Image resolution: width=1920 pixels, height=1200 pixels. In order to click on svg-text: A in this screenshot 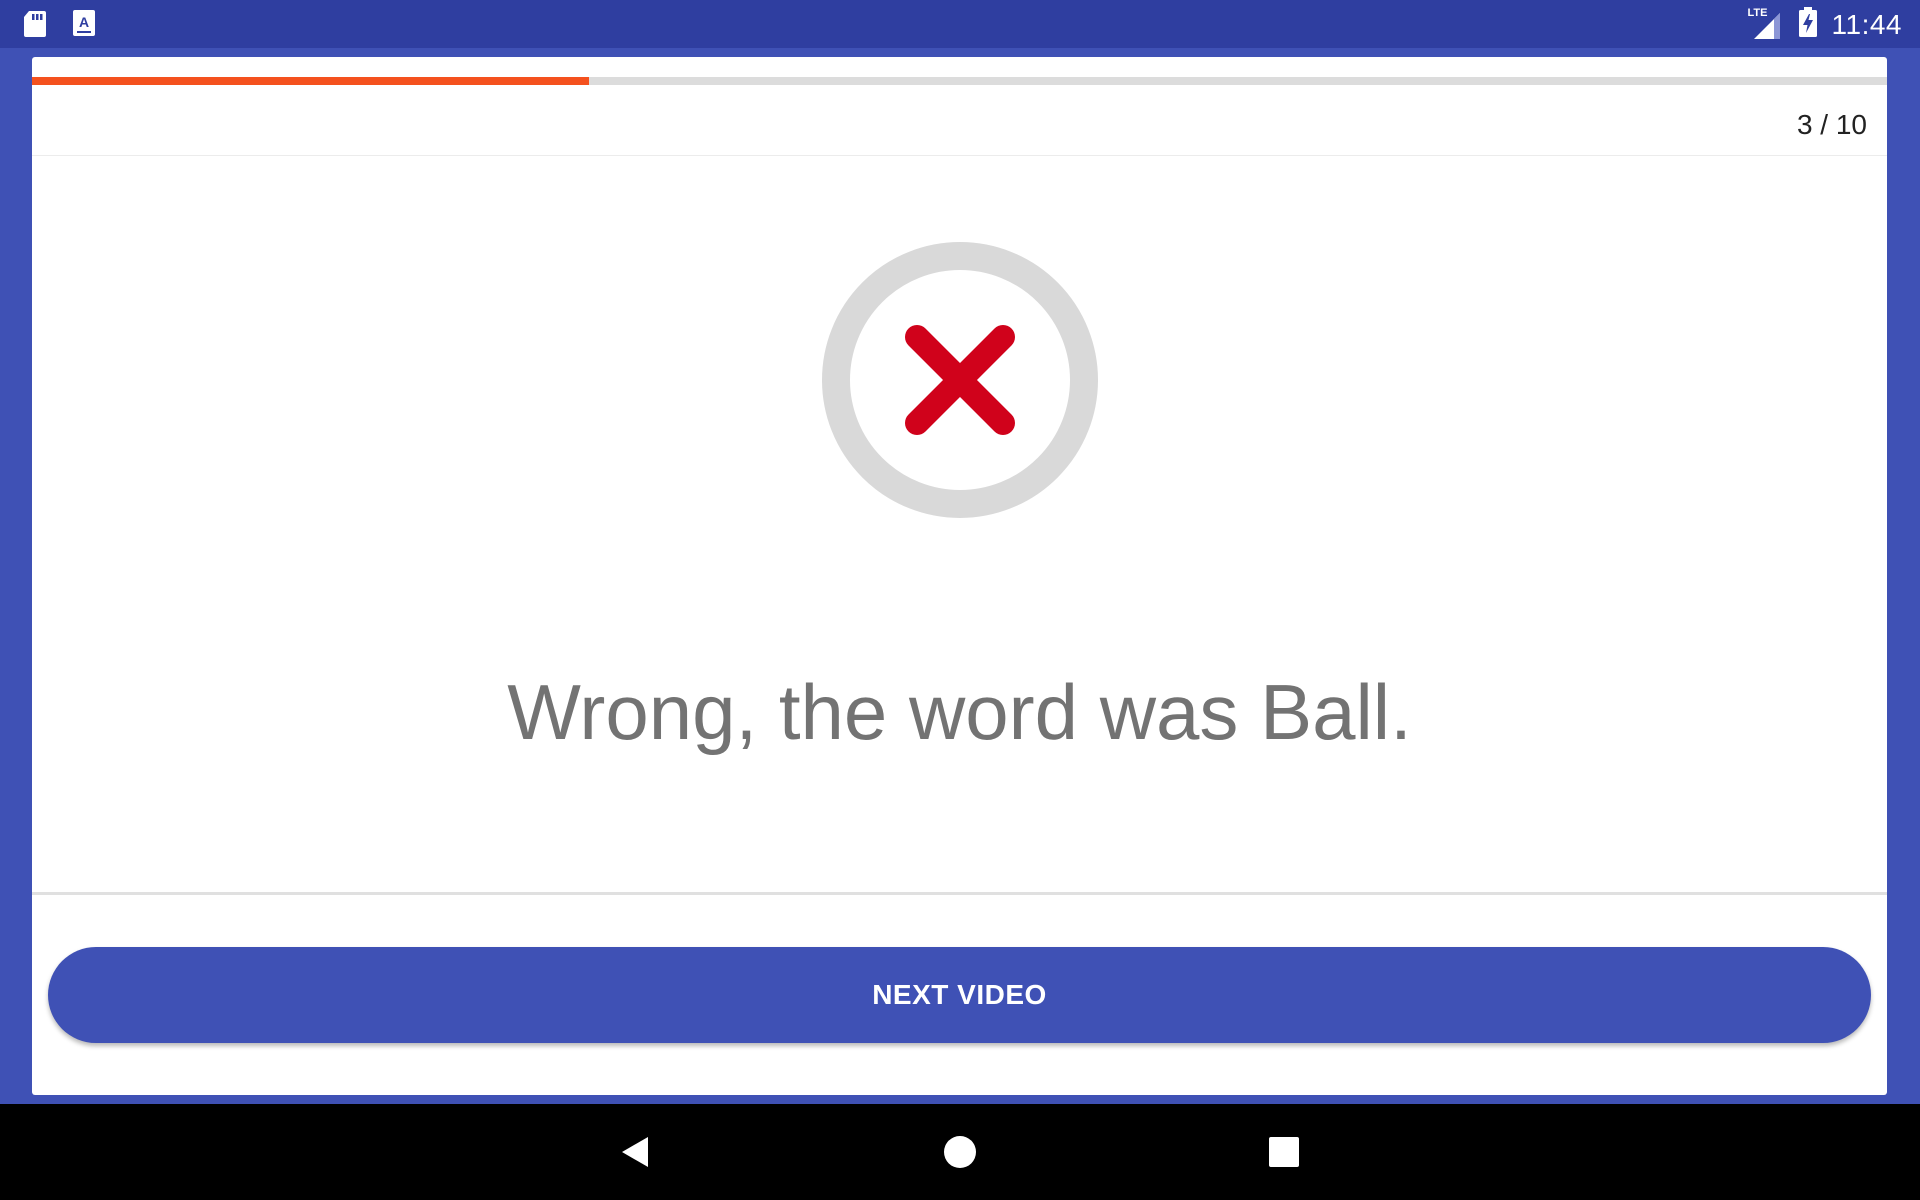, I will do `click(84, 22)`.